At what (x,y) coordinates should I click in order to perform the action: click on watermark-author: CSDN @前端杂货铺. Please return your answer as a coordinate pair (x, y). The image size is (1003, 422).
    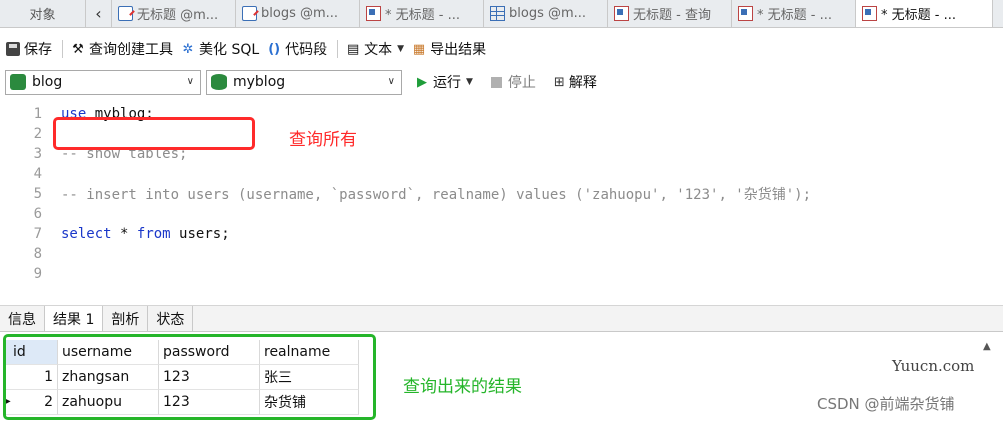
    Looking at the image, I should click on (886, 404).